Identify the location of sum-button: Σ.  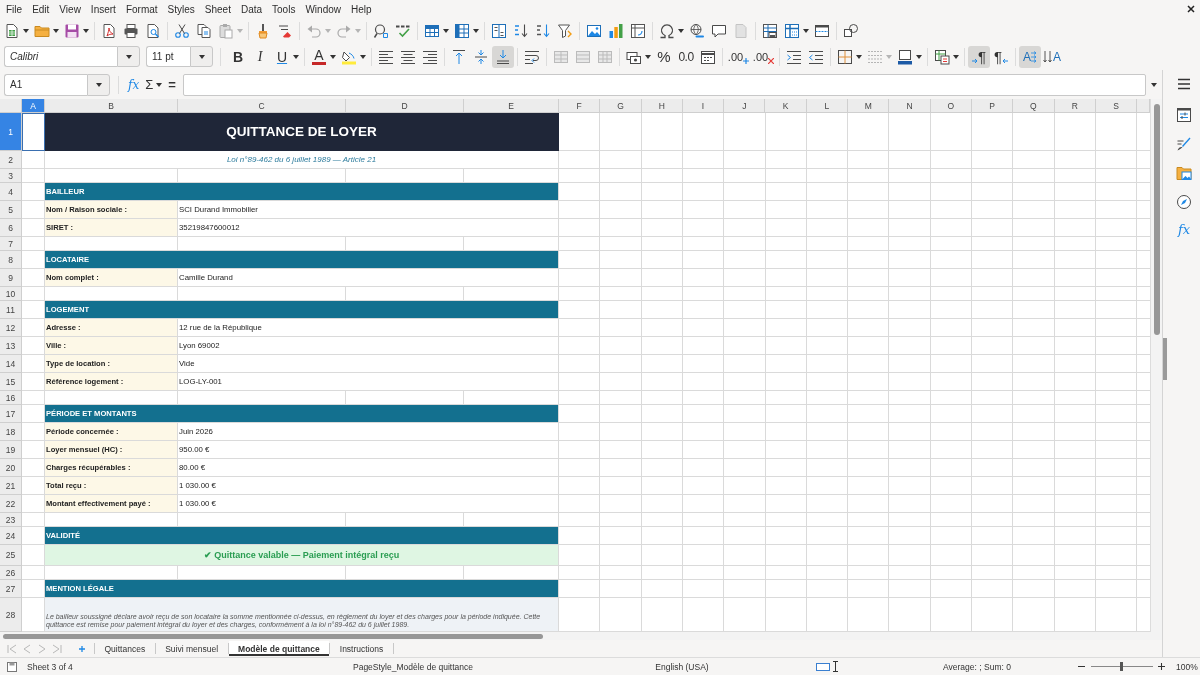
(149, 84).